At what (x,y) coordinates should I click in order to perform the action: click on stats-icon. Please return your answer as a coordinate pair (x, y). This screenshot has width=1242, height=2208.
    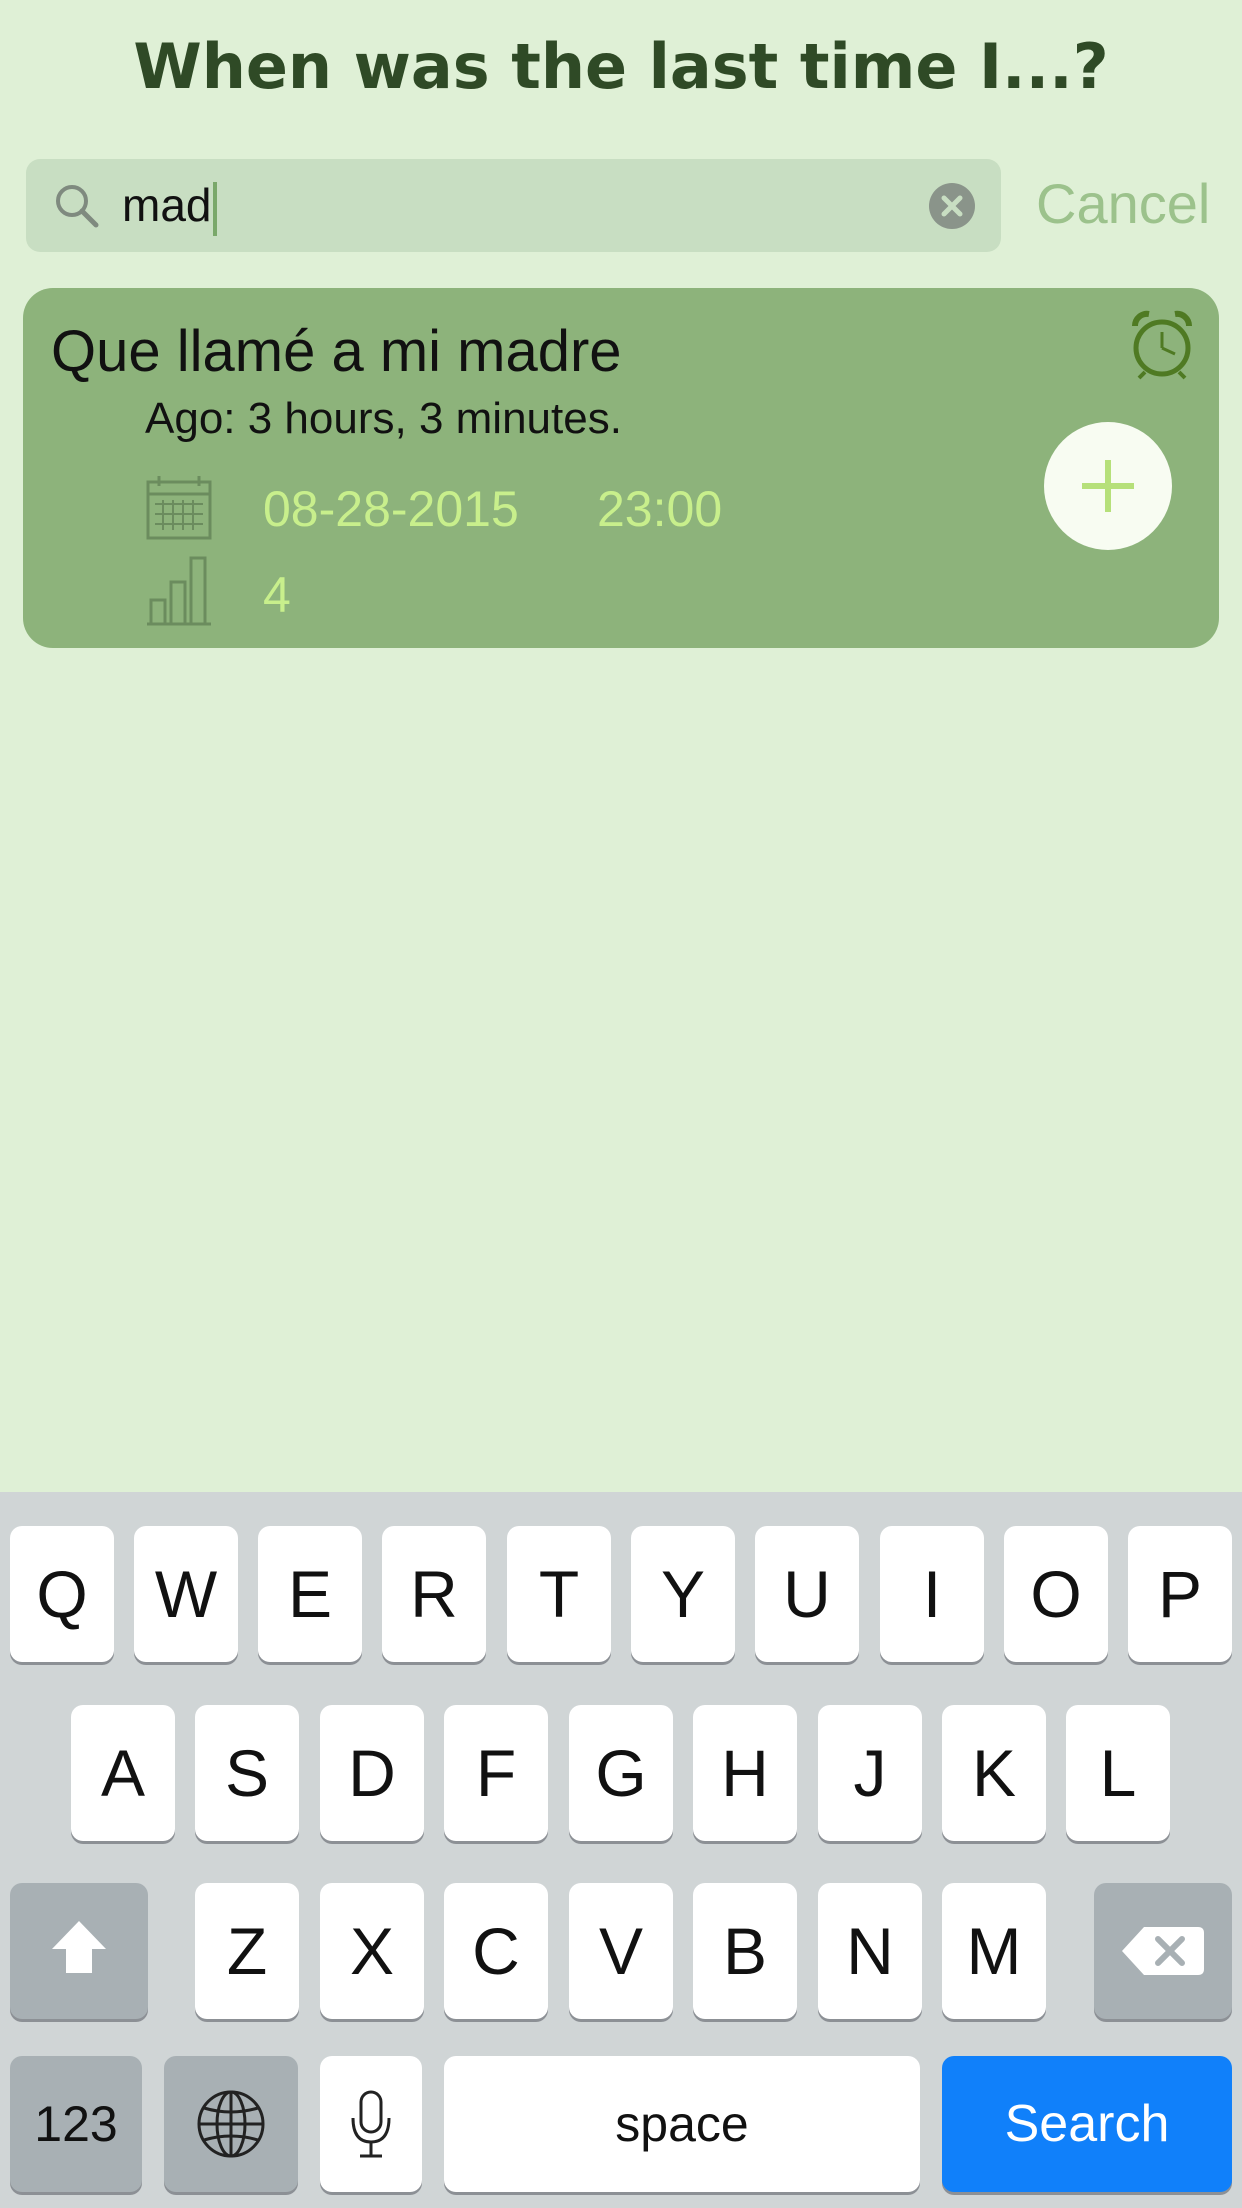
    Looking at the image, I should click on (179, 591).